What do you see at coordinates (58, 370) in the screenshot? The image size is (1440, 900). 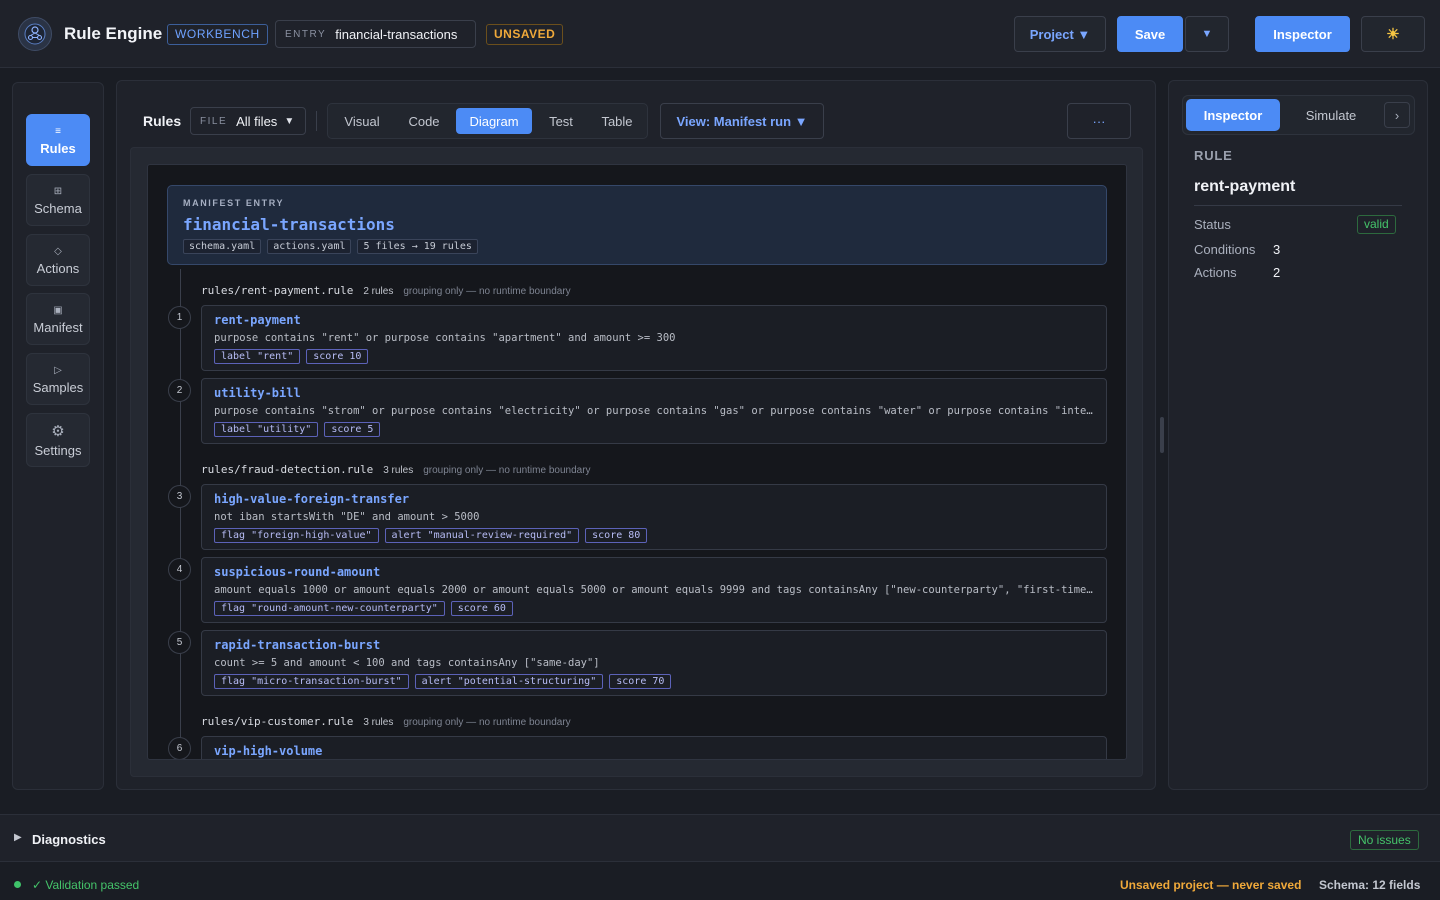 I see `play-icon: ▷` at bounding box center [58, 370].